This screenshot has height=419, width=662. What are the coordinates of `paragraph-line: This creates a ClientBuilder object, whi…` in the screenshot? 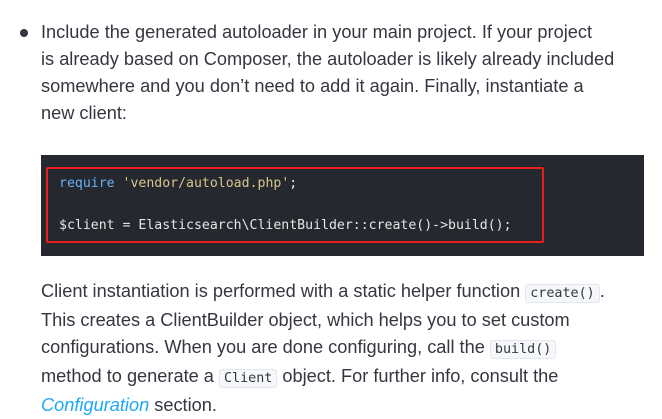 It's located at (305, 320).